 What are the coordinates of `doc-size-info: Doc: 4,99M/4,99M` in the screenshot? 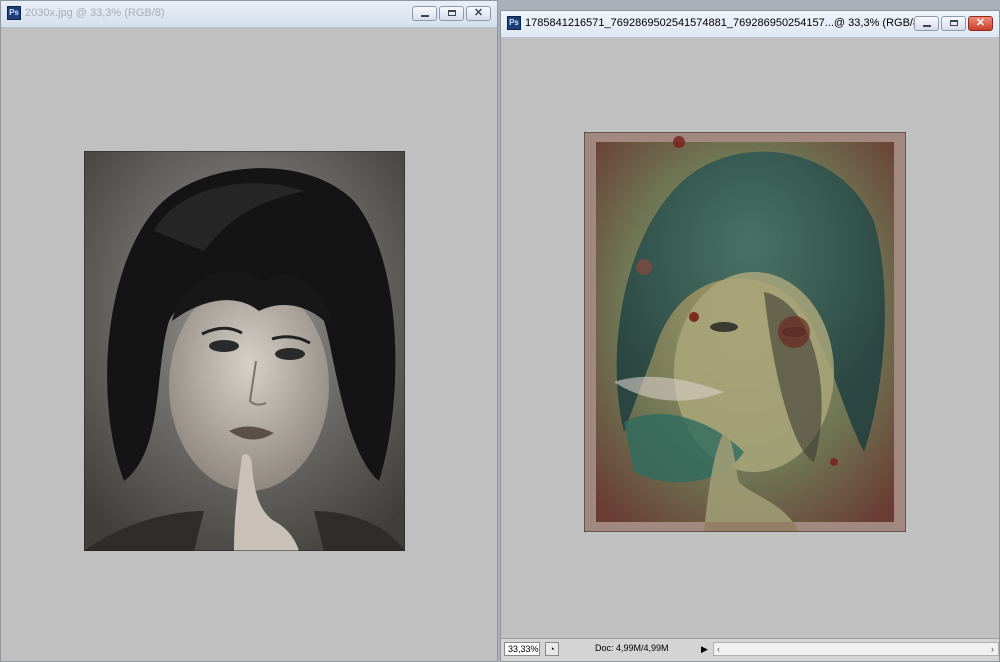 It's located at (632, 648).